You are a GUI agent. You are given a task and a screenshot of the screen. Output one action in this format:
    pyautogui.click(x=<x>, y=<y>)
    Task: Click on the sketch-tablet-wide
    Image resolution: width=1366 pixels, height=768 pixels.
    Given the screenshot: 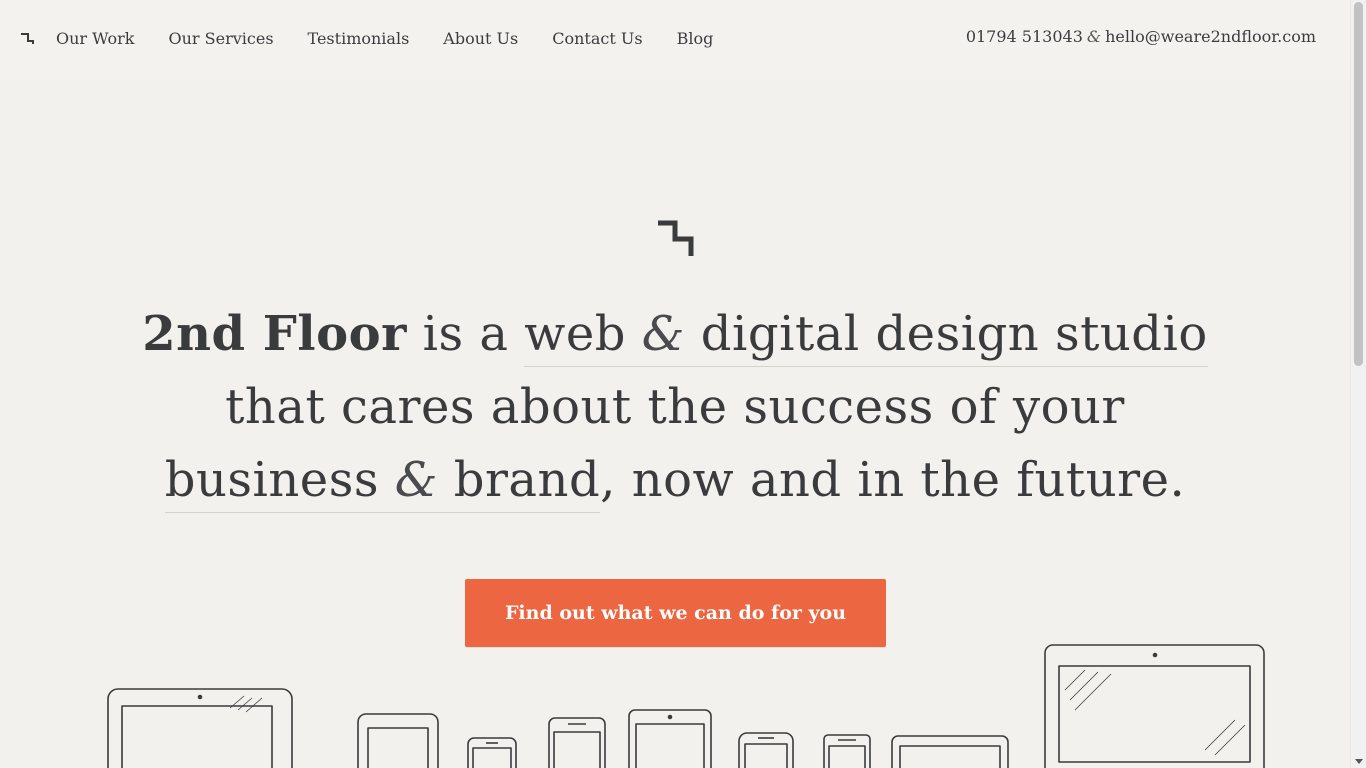 What is the action you would take?
    pyautogui.click(x=950, y=751)
    